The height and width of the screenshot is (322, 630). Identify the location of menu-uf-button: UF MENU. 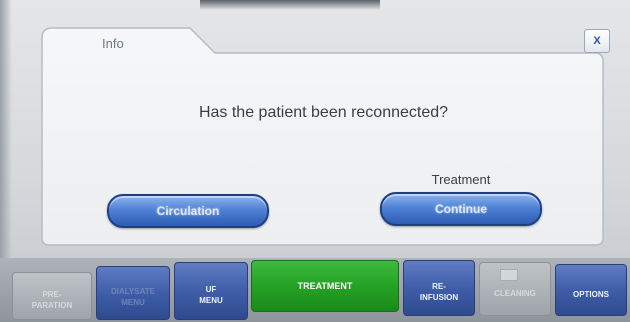
(211, 291).